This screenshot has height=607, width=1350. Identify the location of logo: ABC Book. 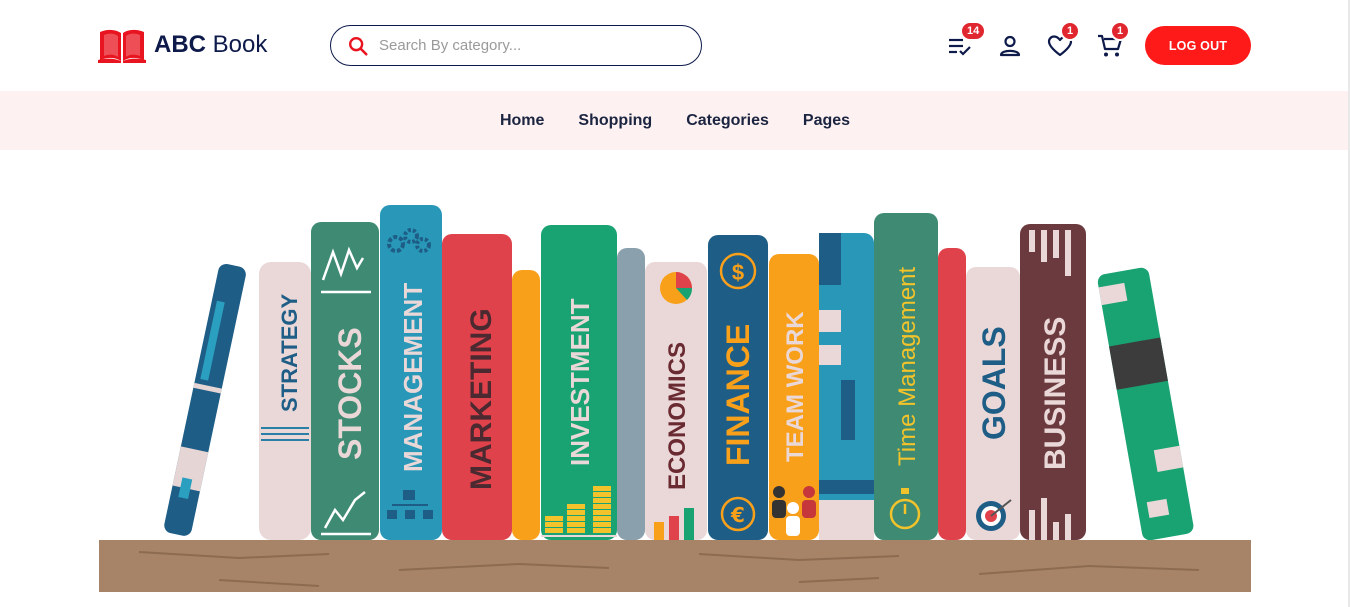
(182, 45).